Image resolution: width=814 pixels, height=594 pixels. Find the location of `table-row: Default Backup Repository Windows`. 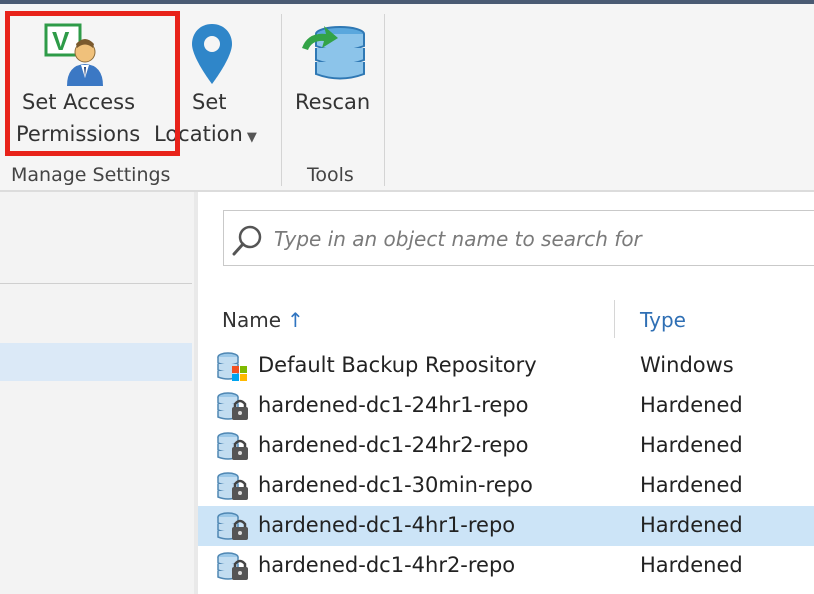

table-row: Default Backup Repository Windows is located at coordinates (506, 366).